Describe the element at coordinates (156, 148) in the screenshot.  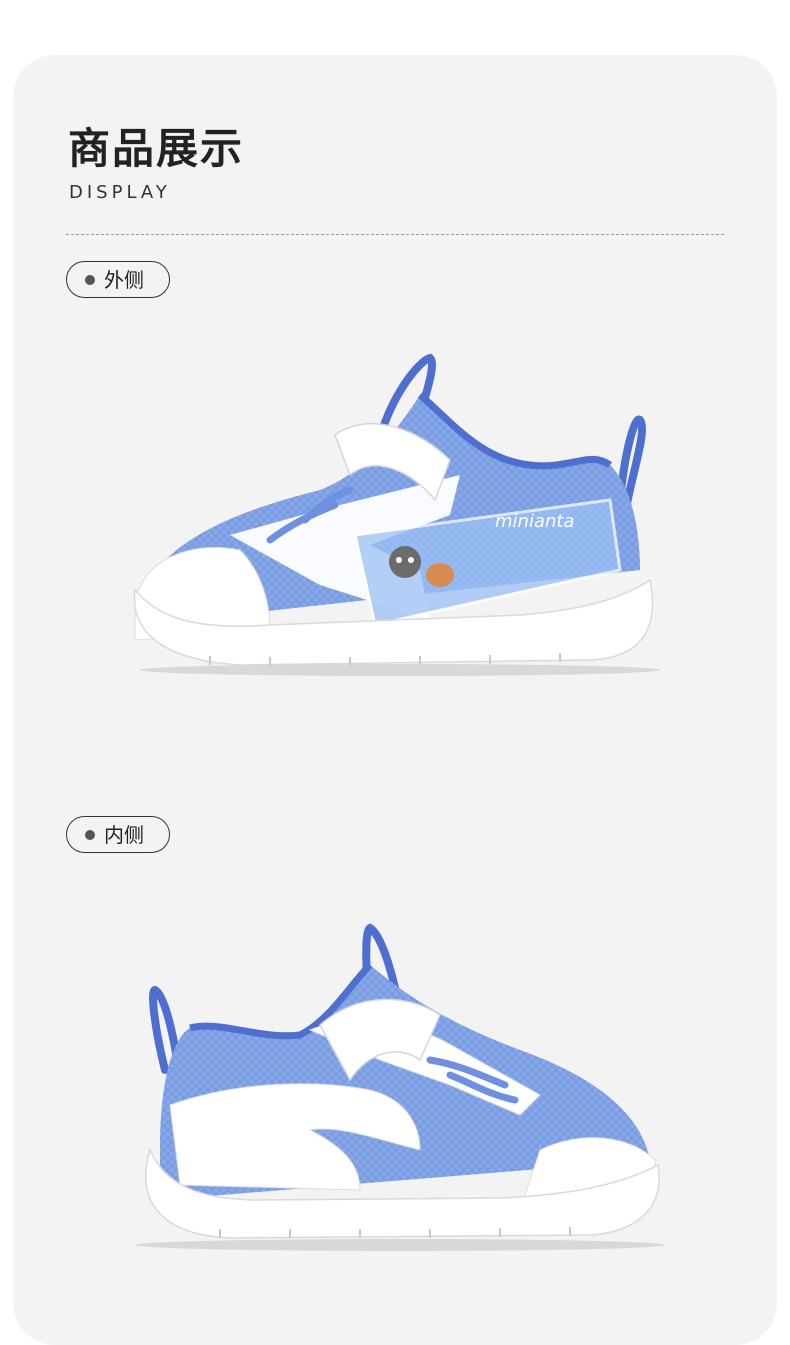
I see `section-title: 商品展示` at that location.